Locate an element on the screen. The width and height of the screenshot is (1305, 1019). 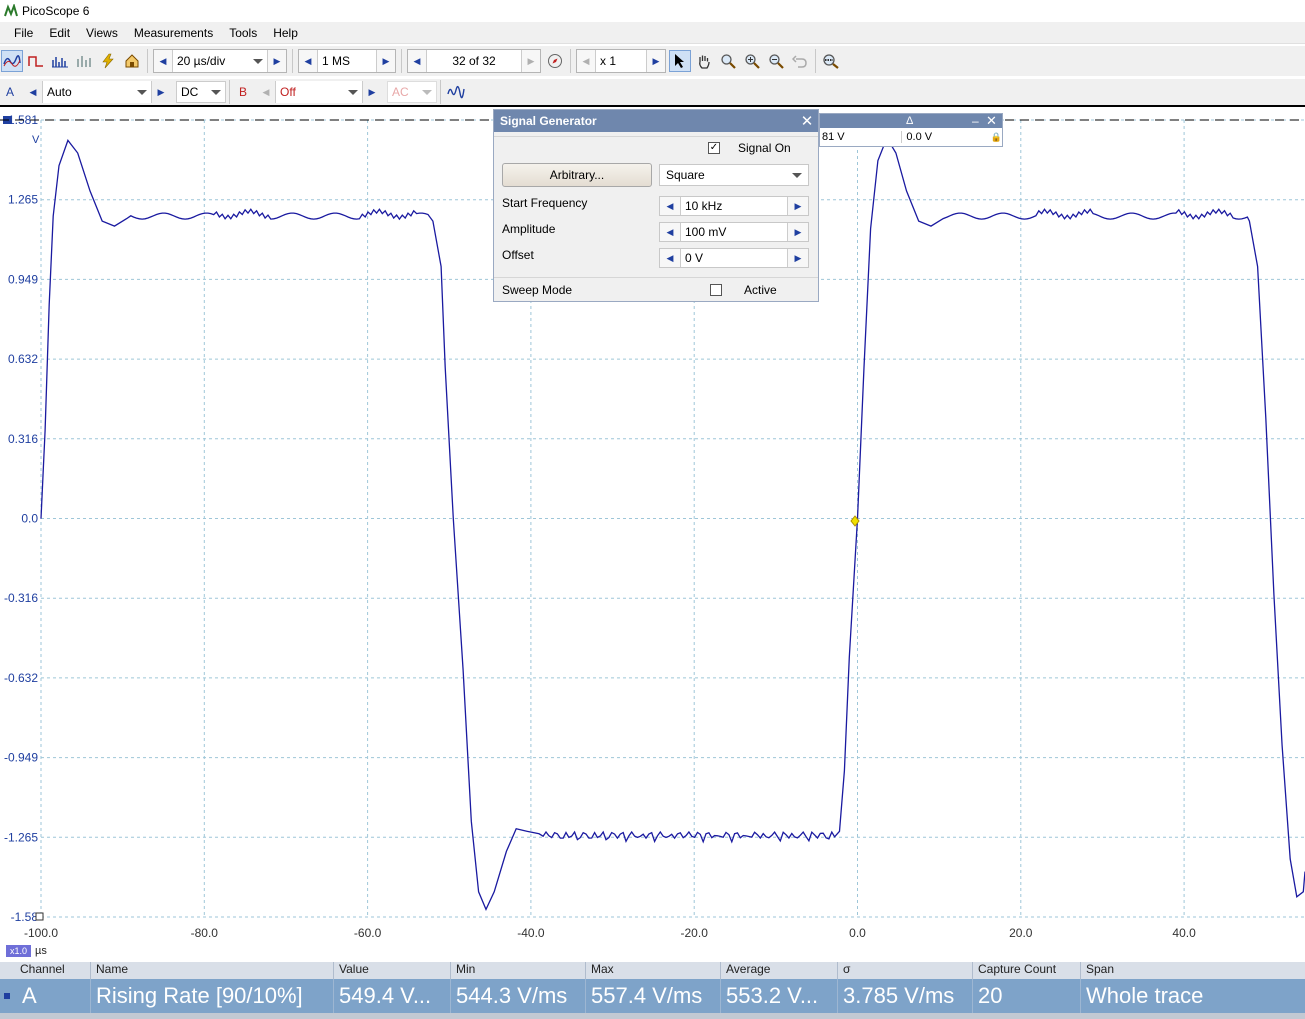
header-channel: Channel is located at coordinates (45, 970).